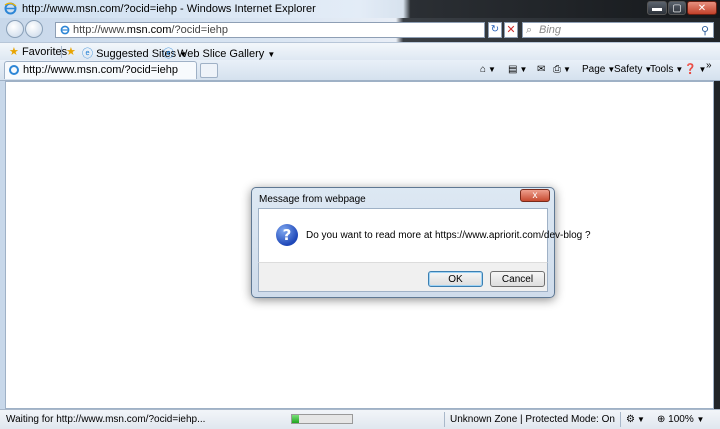 The height and width of the screenshot is (429, 720). What do you see at coordinates (517, 279) in the screenshot?
I see `cancel-button: Cancel` at bounding box center [517, 279].